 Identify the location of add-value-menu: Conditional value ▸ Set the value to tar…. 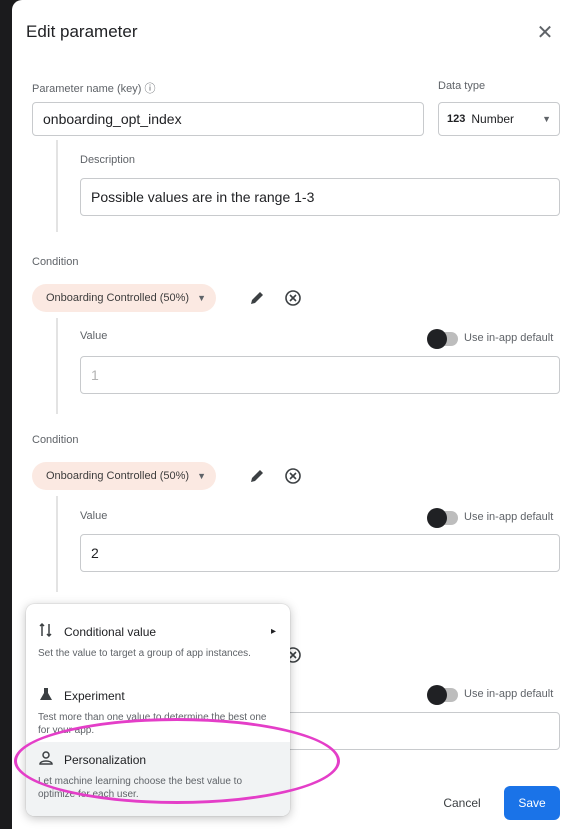
(158, 710).